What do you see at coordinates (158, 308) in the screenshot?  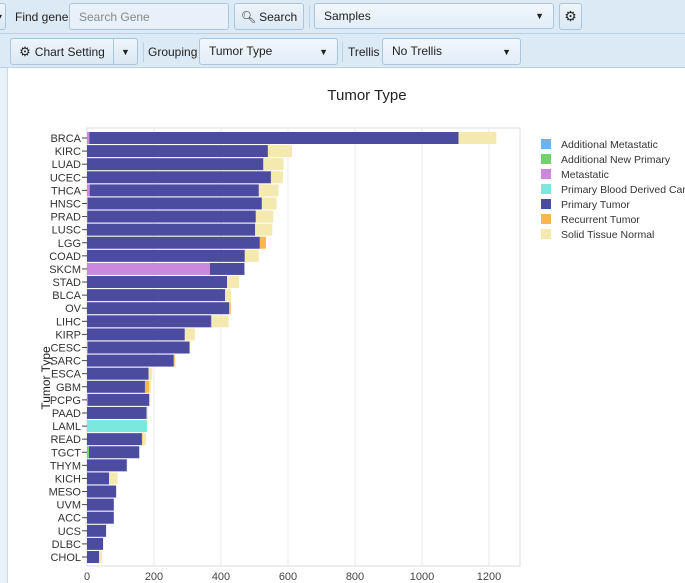 I see `bar-OV-primary-tumor` at bounding box center [158, 308].